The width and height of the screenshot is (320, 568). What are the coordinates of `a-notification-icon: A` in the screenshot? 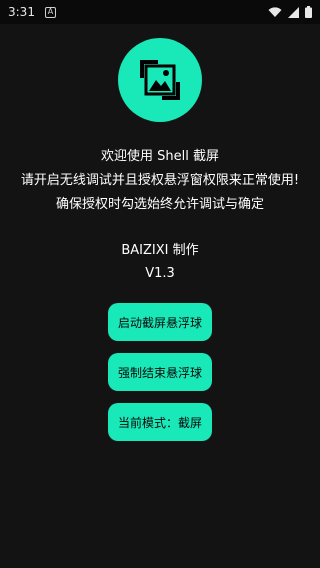 It's located at (50, 12).